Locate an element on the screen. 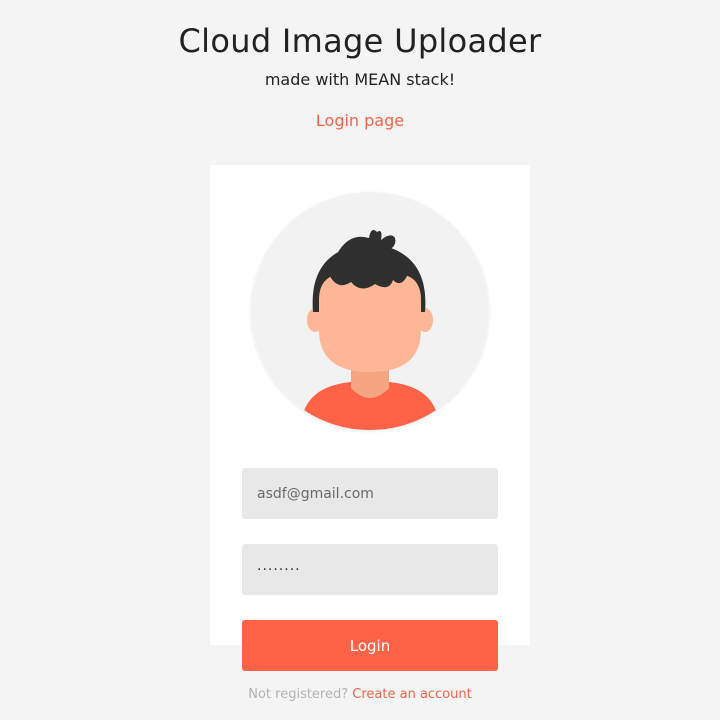 This screenshot has width=720, height=720. user-avatar-icon is located at coordinates (370, 311).